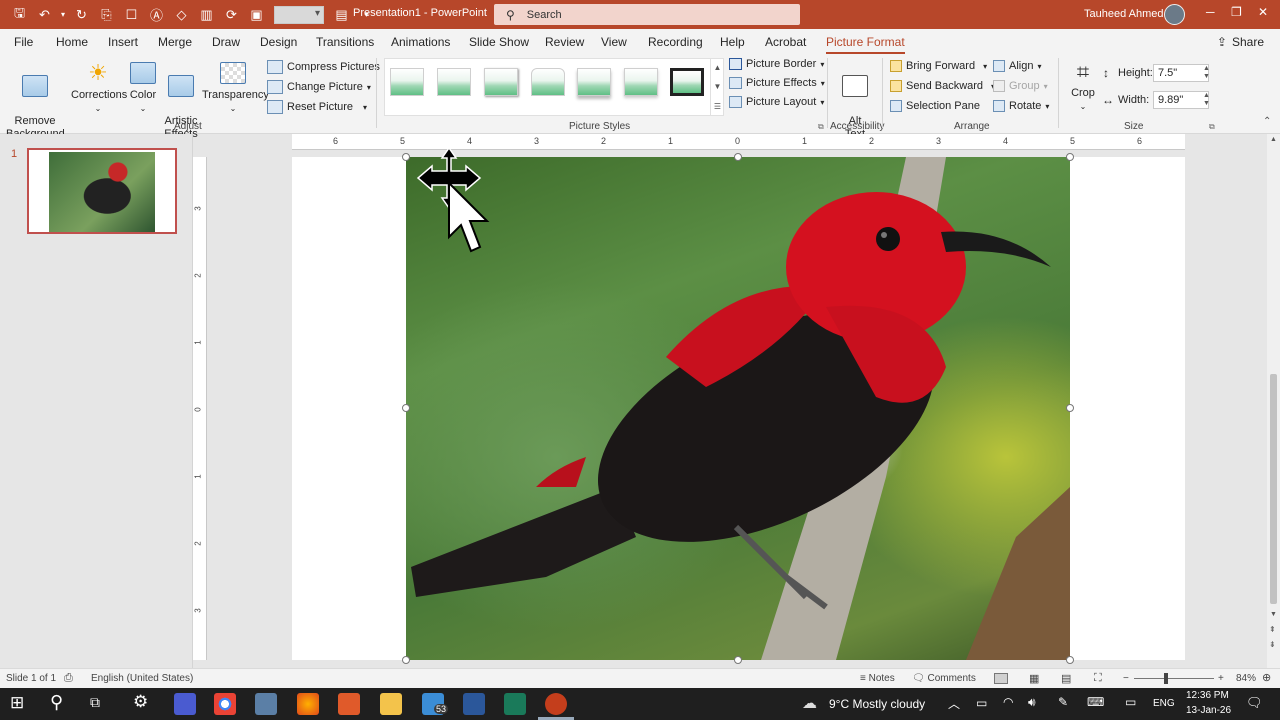 Image resolution: width=1280 pixels, height=720 pixels. What do you see at coordinates (1210, 12) in the screenshot?
I see `minimize-icon: ─` at bounding box center [1210, 12].